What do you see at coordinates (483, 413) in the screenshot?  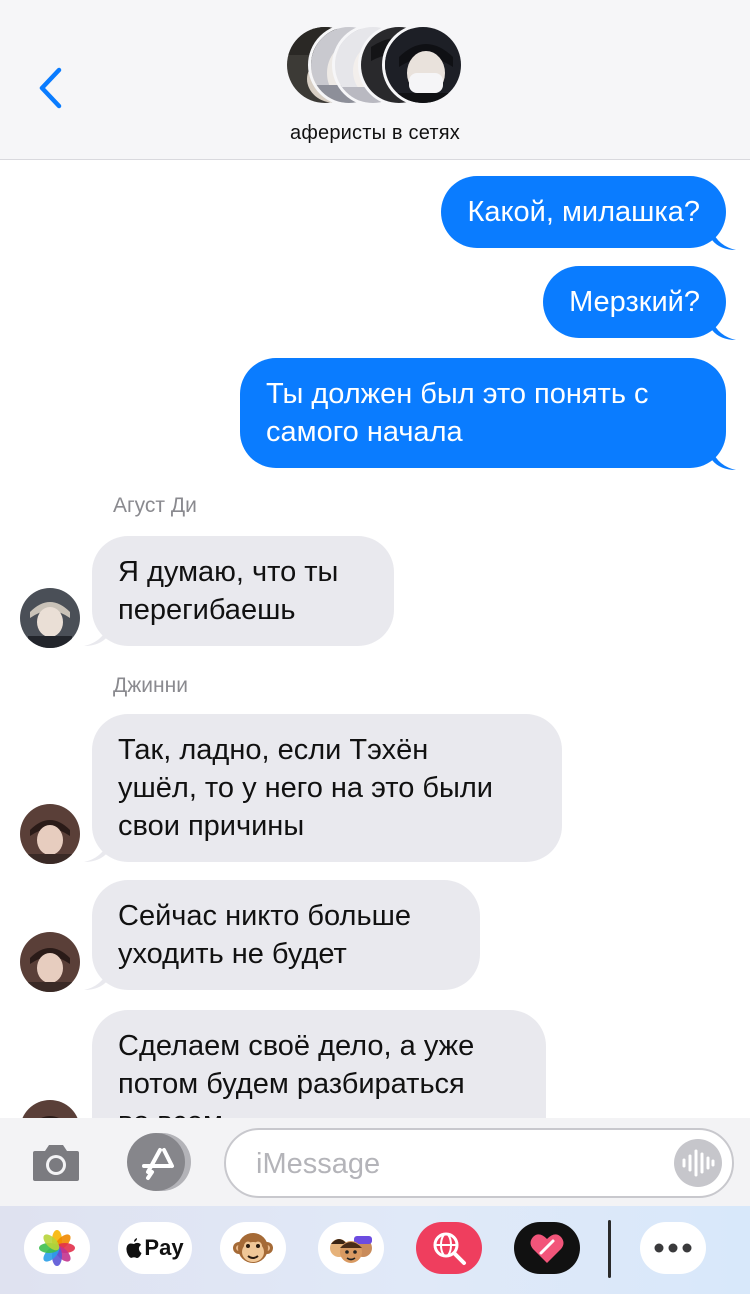 I see `outgoing-message: Ты должен был это понять с самого начала` at bounding box center [483, 413].